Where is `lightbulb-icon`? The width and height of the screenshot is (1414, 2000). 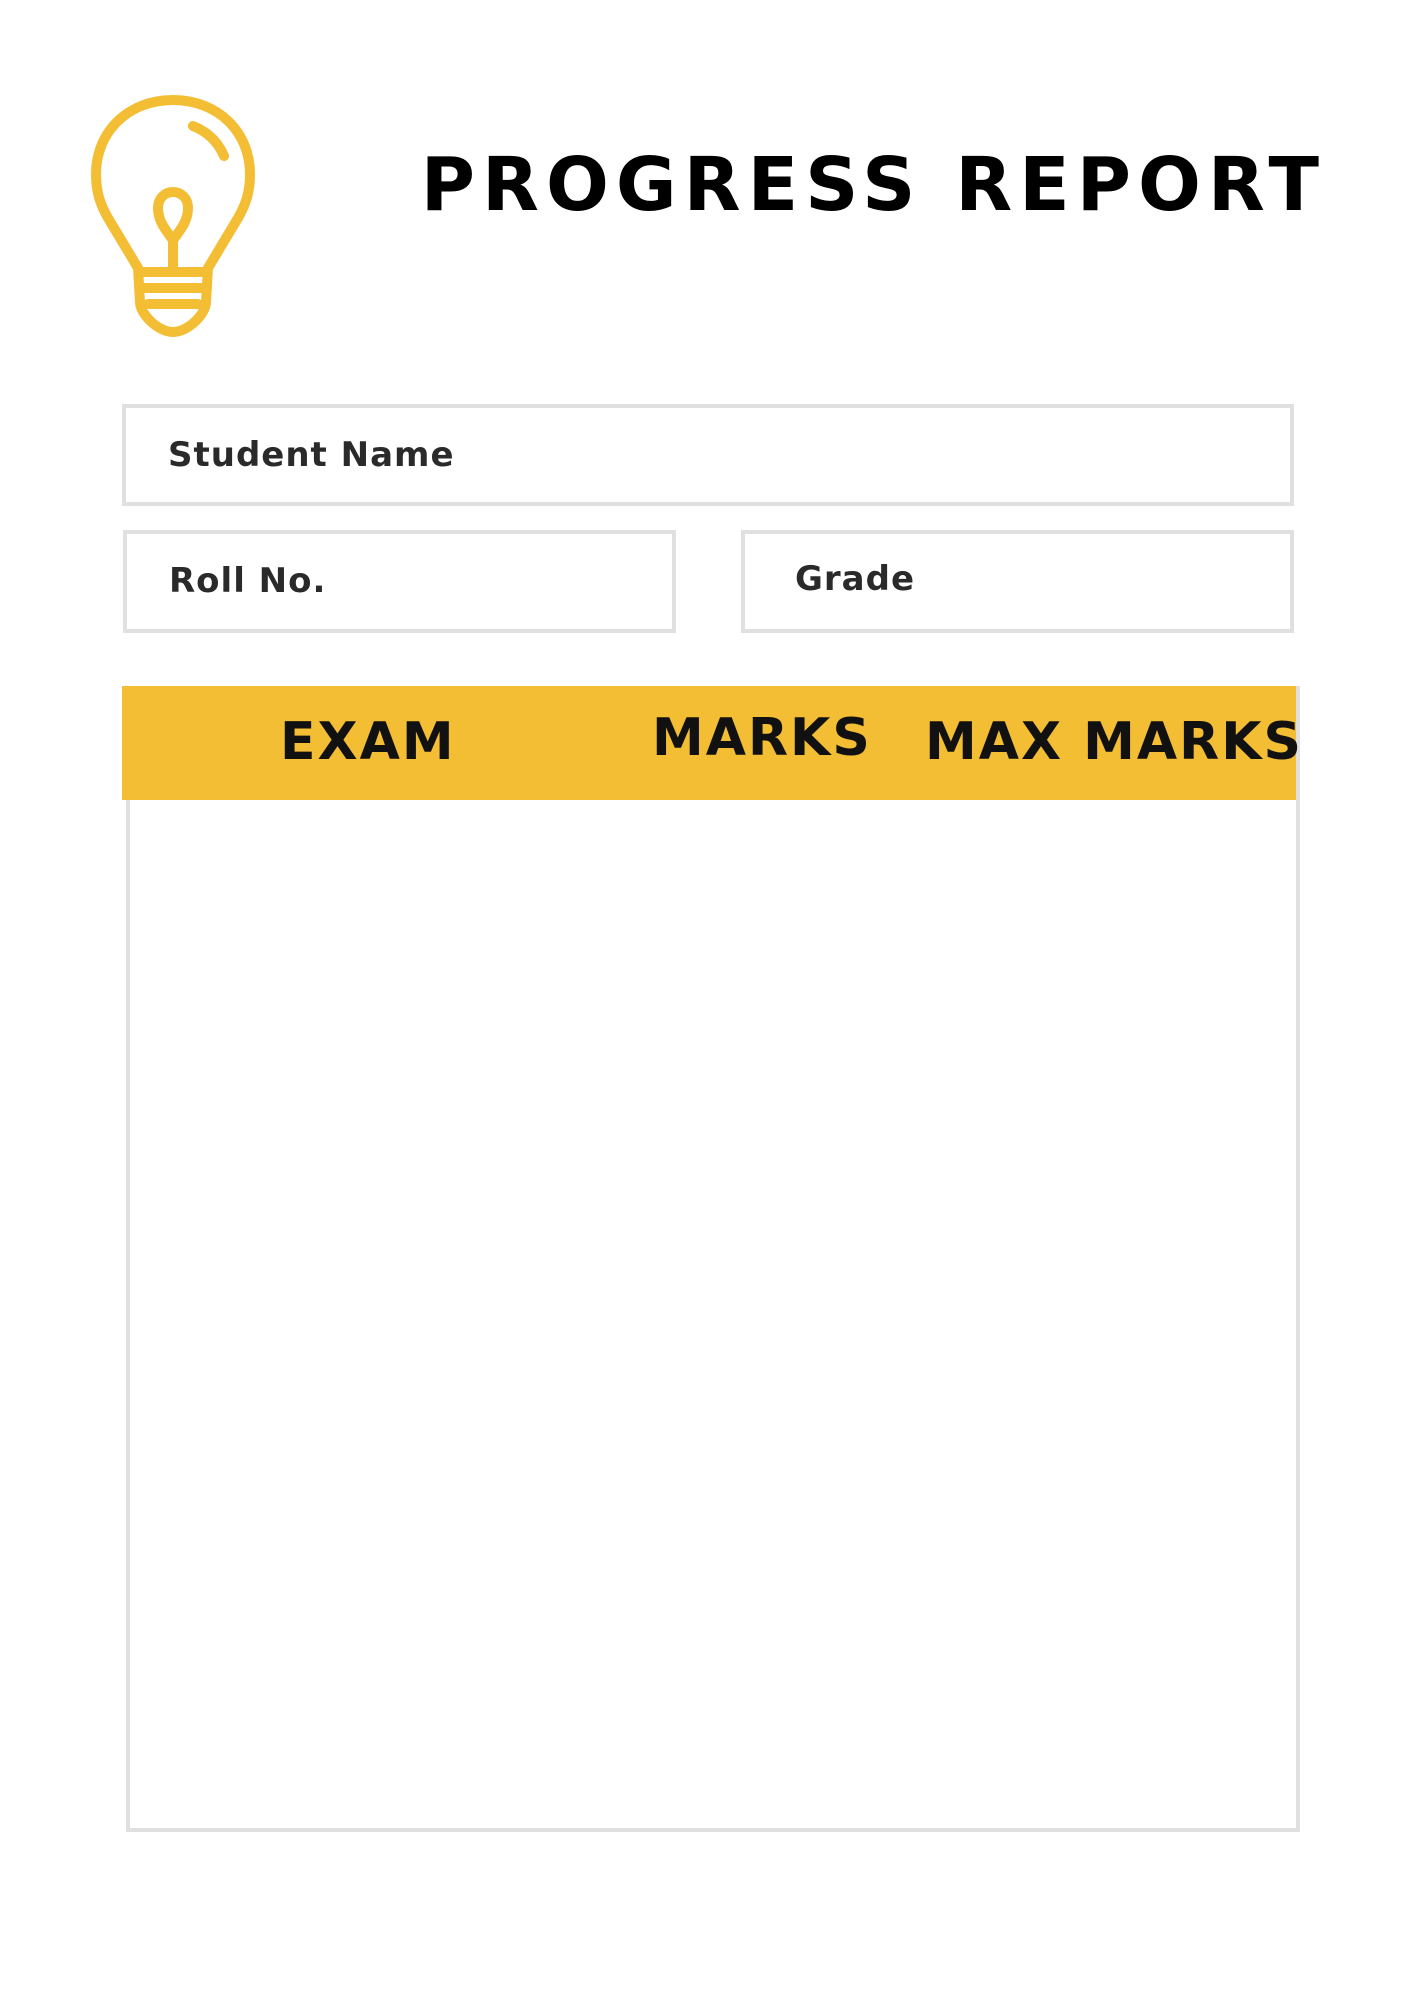 lightbulb-icon is located at coordinates (173, 216).